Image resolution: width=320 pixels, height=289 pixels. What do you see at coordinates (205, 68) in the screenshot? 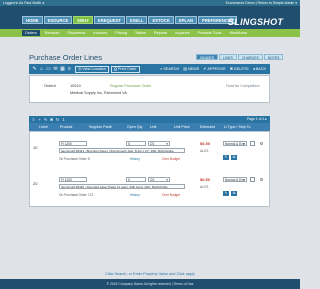
I see `check-icon: ✔` at bounding box center [205, 68].